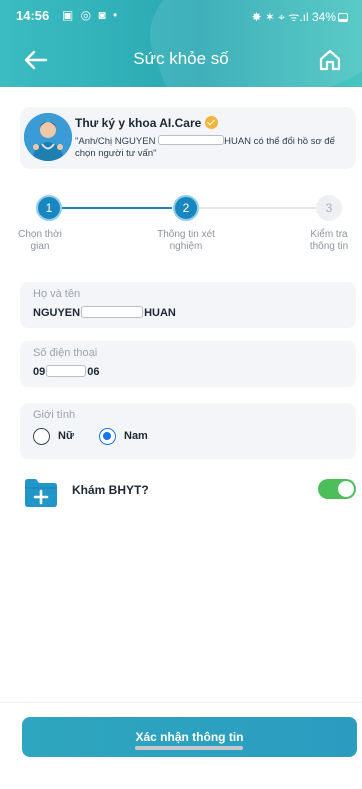  I want to click on doctor-avatar-icon, so click(48, 137).